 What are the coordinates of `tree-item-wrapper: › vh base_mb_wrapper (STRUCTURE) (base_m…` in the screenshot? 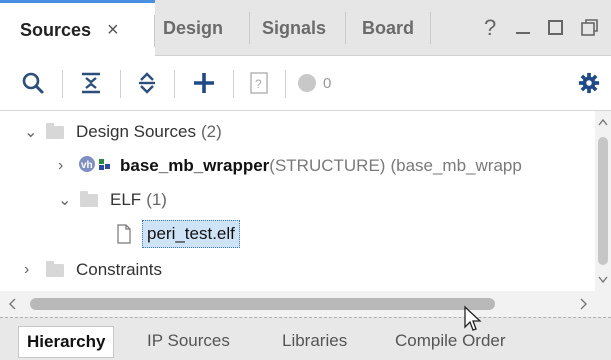 It's located at (261, 166).